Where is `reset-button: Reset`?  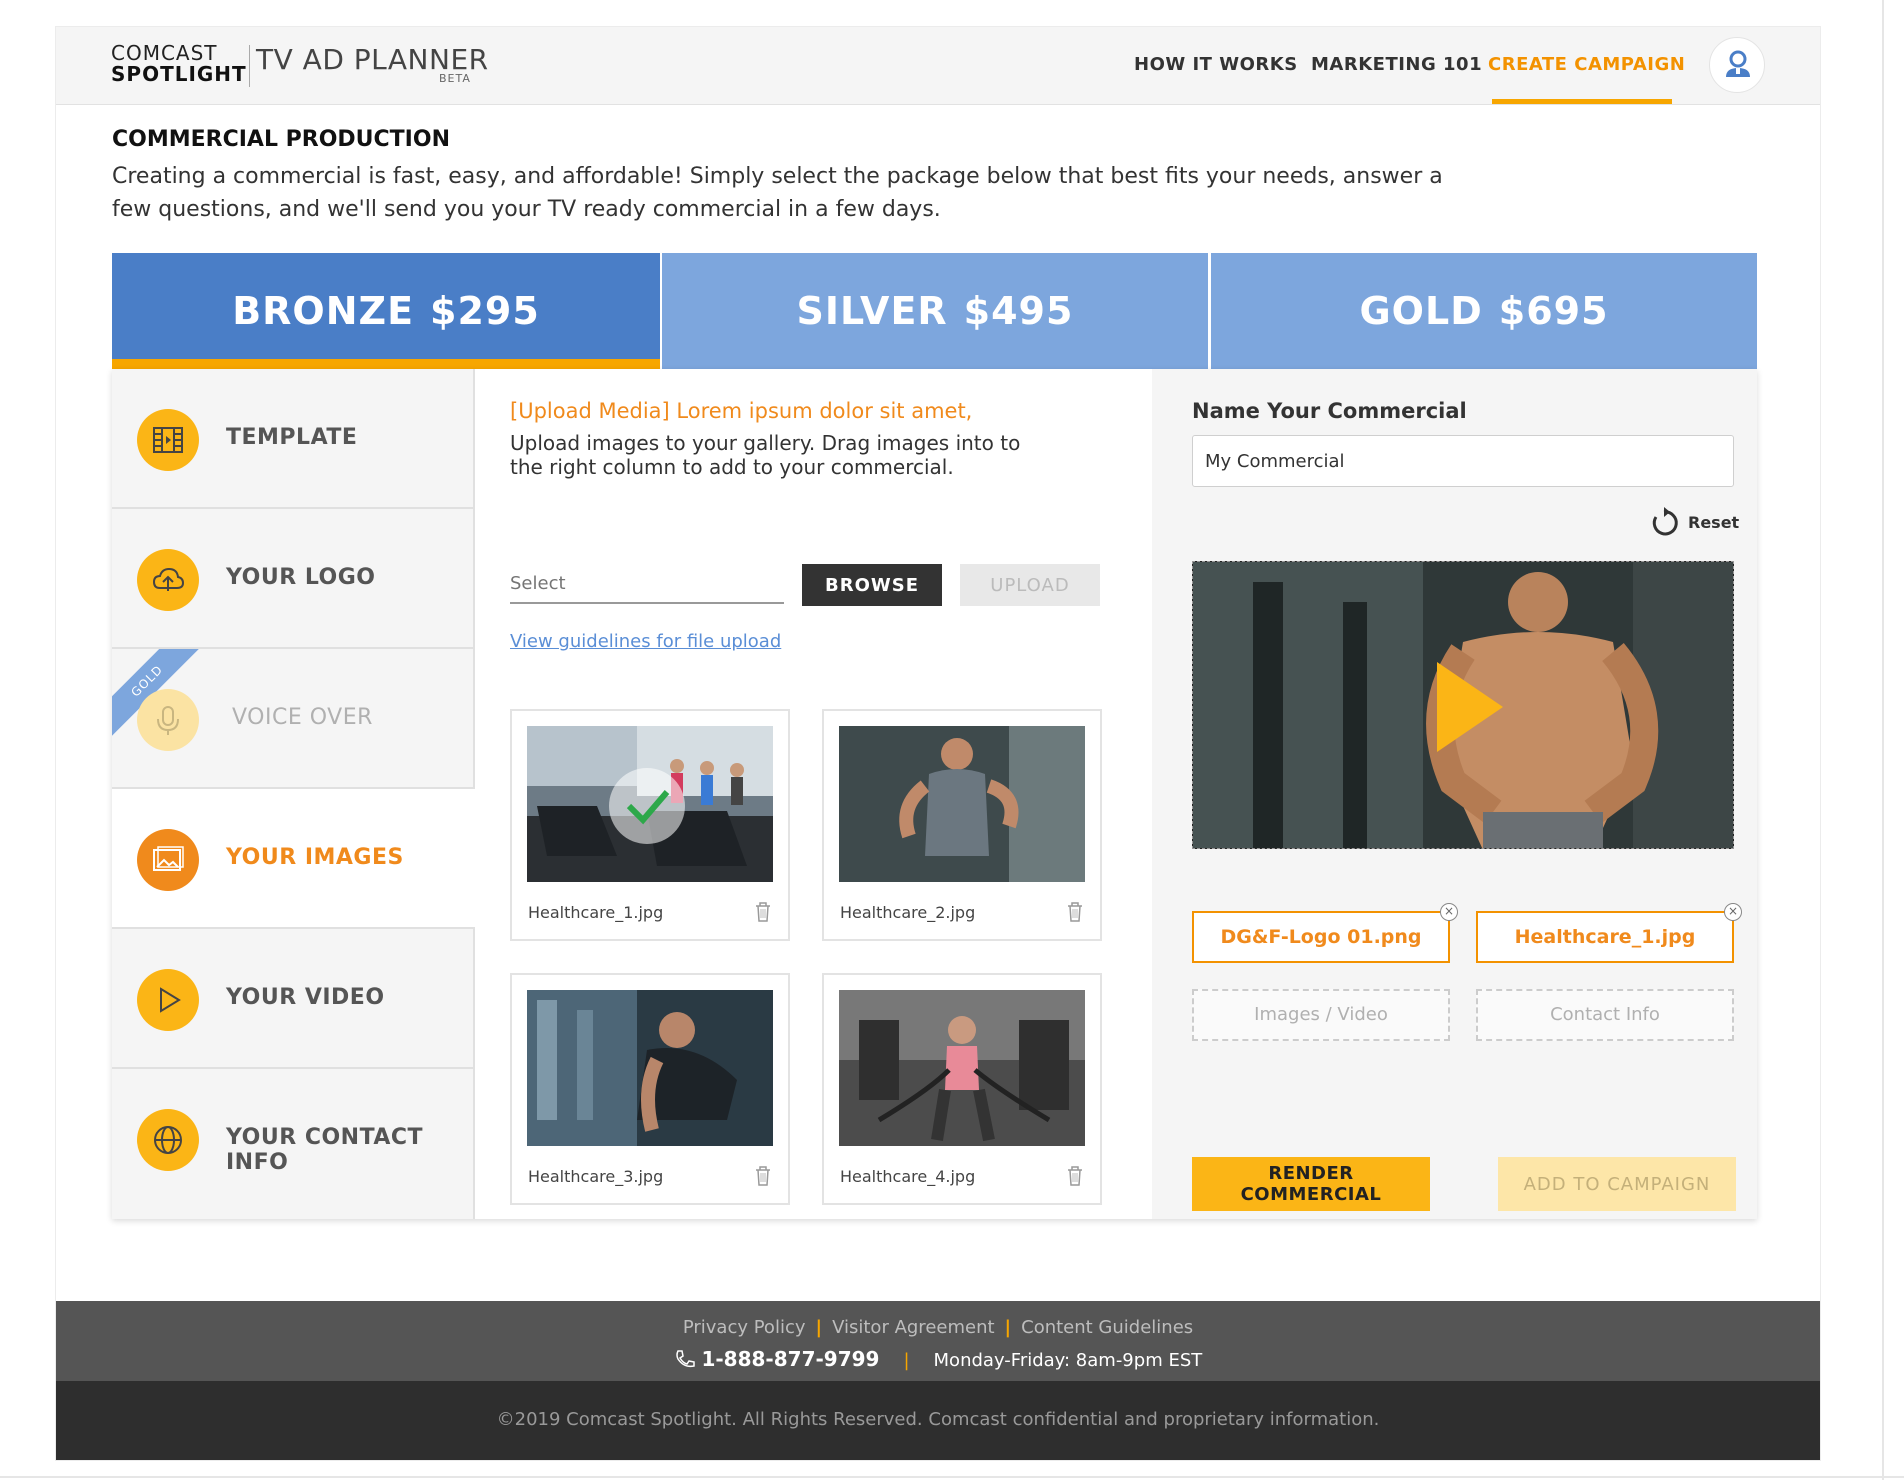
reset-button: Reset is located at coordinates (1694, 522).